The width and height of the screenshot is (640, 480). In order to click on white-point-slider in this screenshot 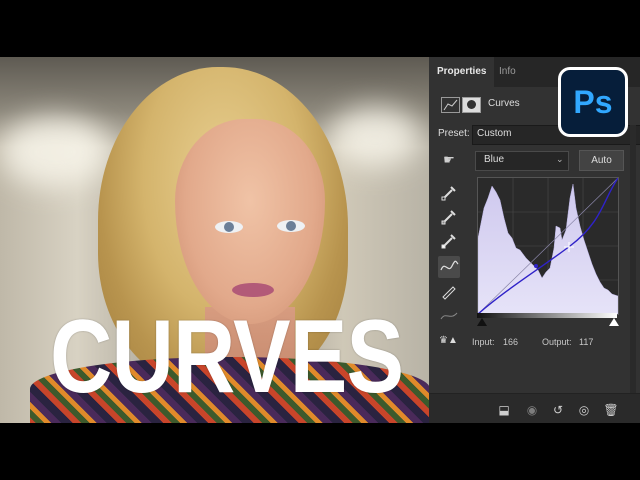, I will do `click(614, 322)`.